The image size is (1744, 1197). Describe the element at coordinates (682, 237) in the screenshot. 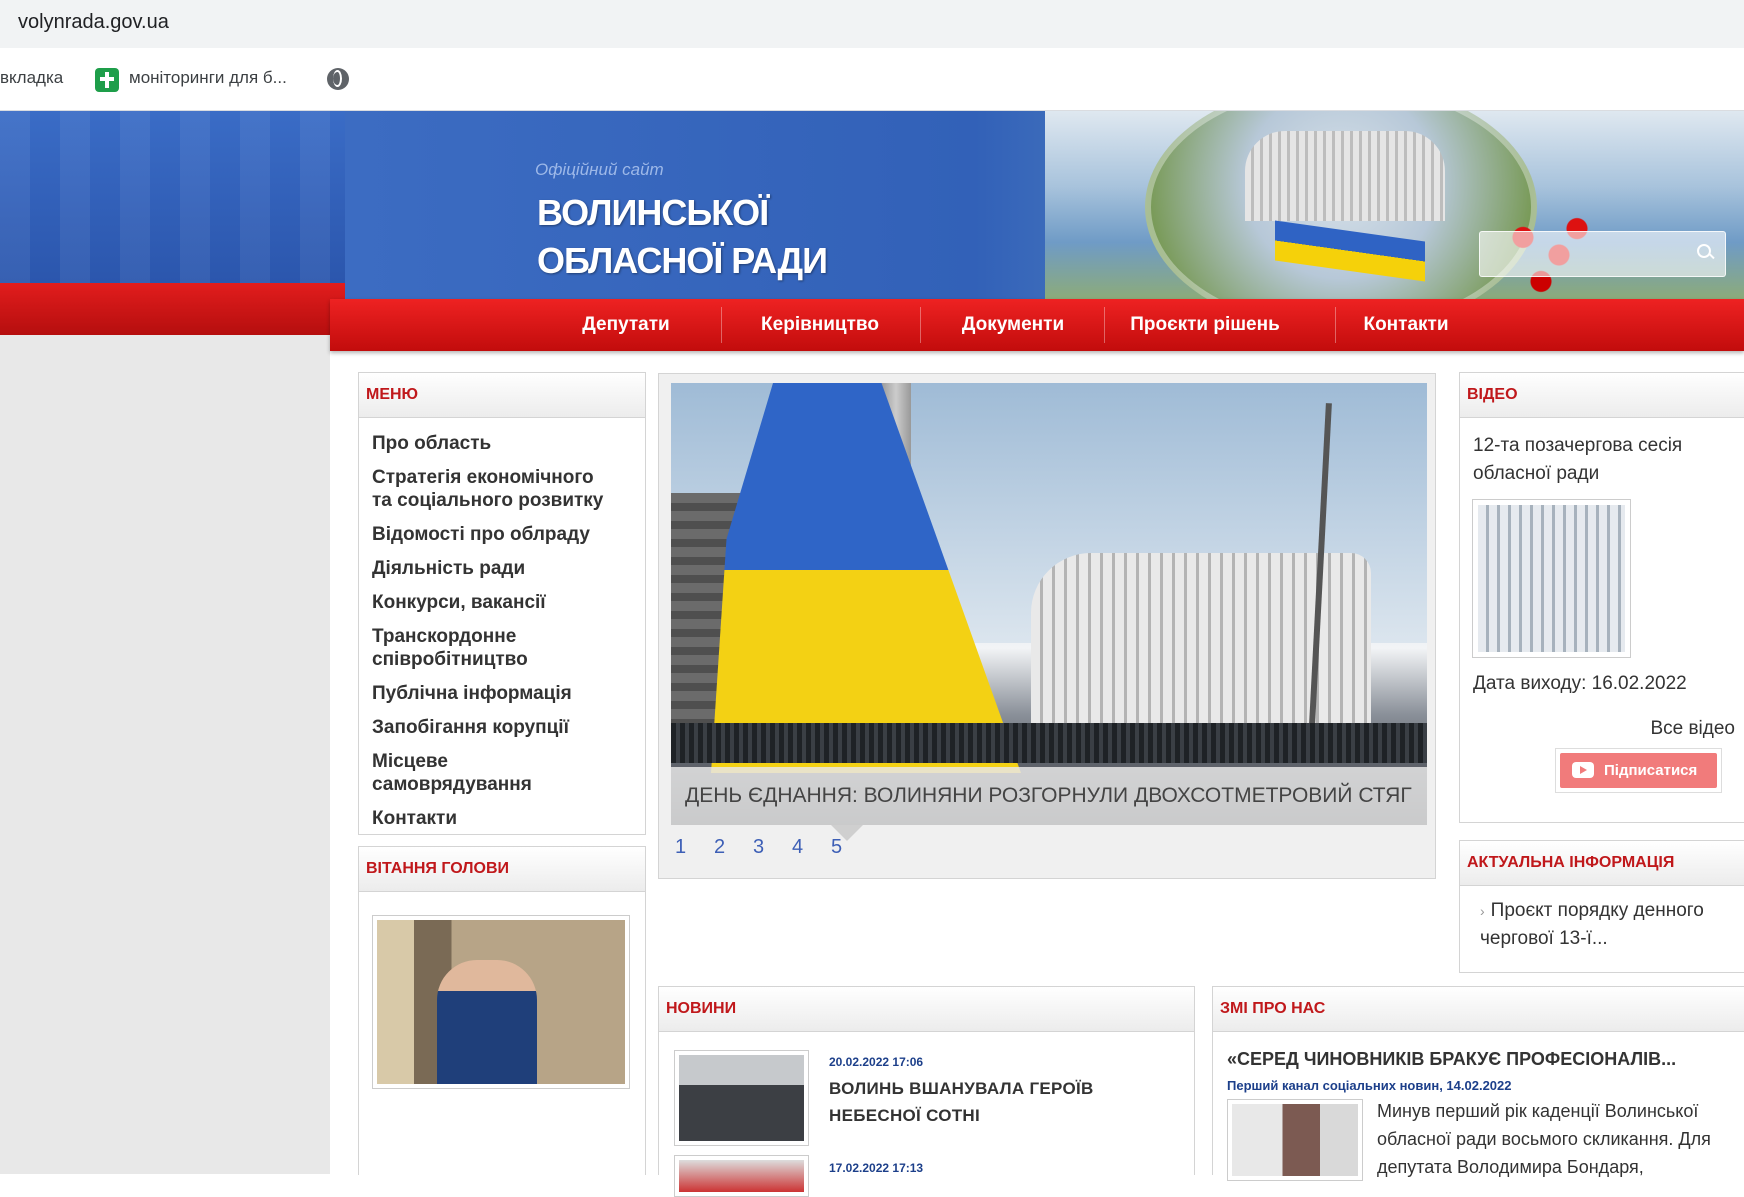

I see `site-title: ВОЛИНСЬКОЇ ОБЛАСНОЇ РАДИ` at that location.